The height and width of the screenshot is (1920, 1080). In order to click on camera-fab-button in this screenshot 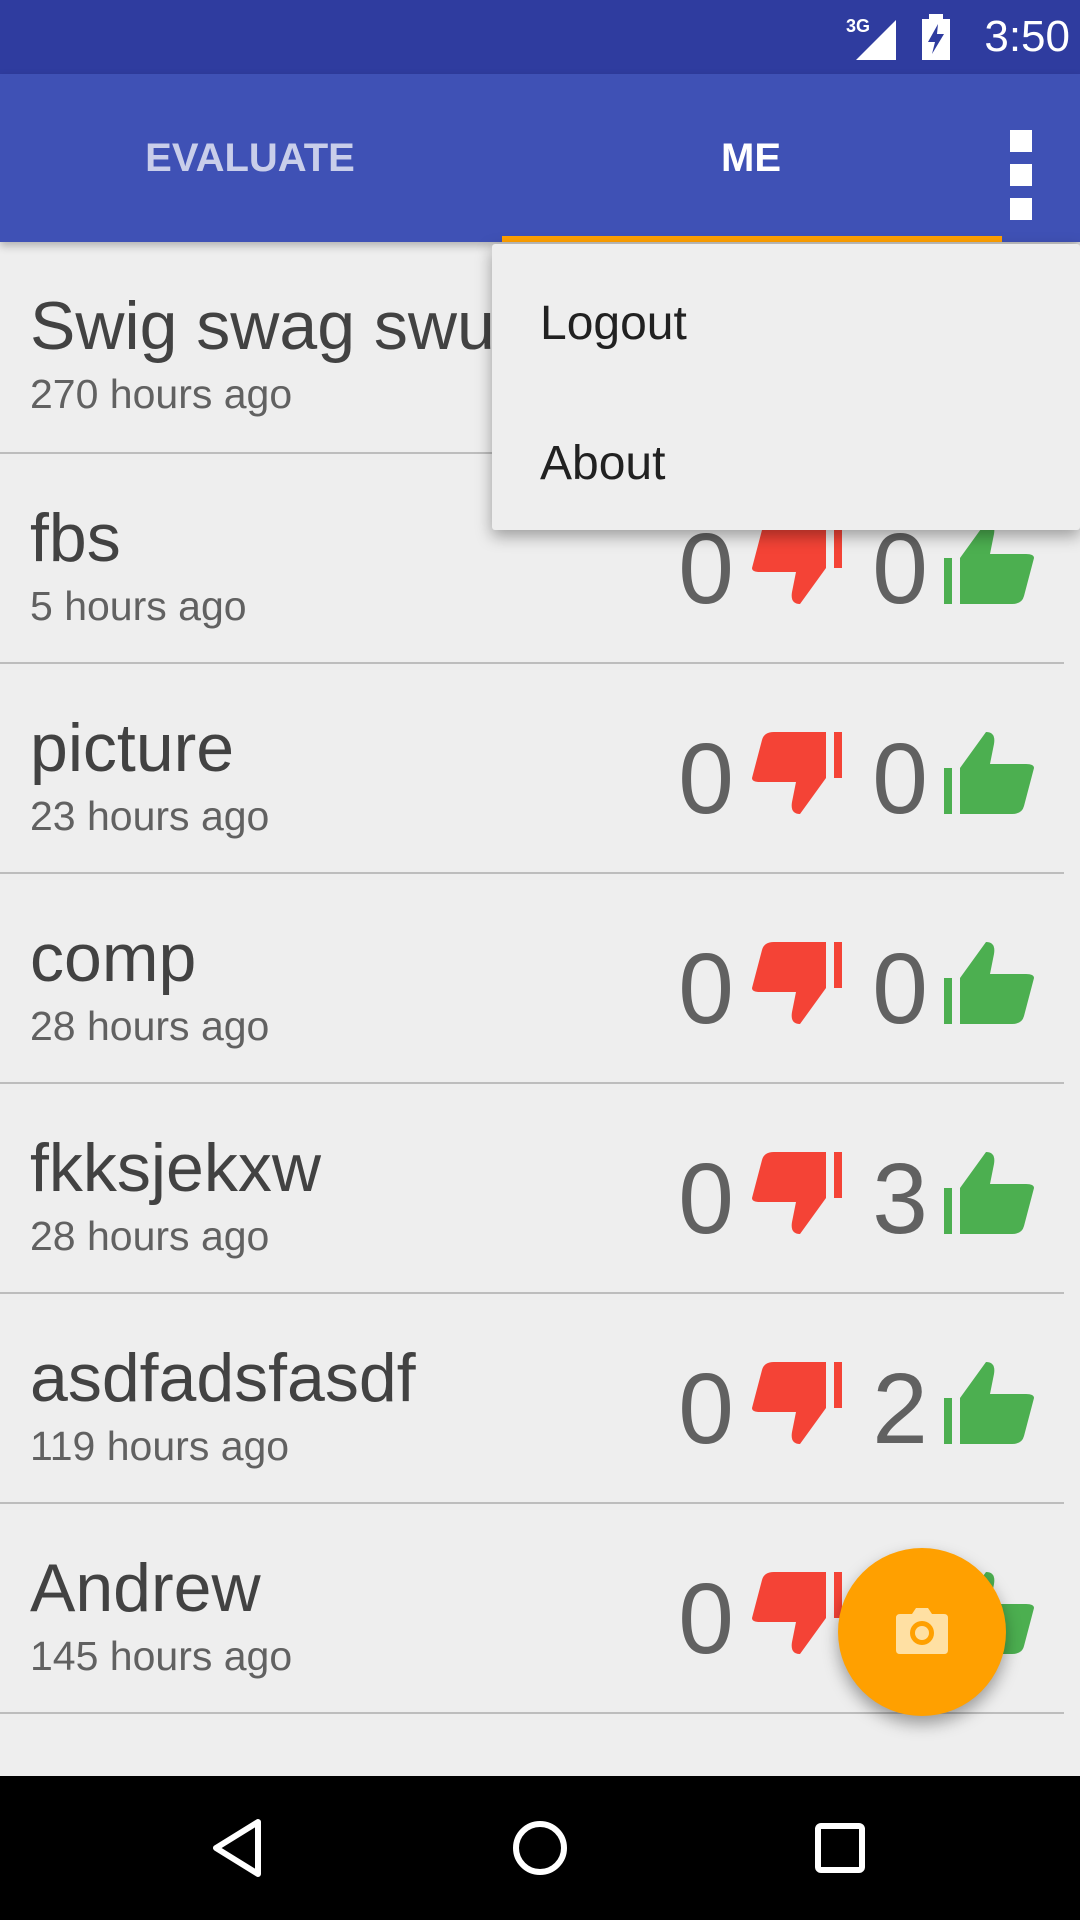, I will do `click(922, 1632)`.